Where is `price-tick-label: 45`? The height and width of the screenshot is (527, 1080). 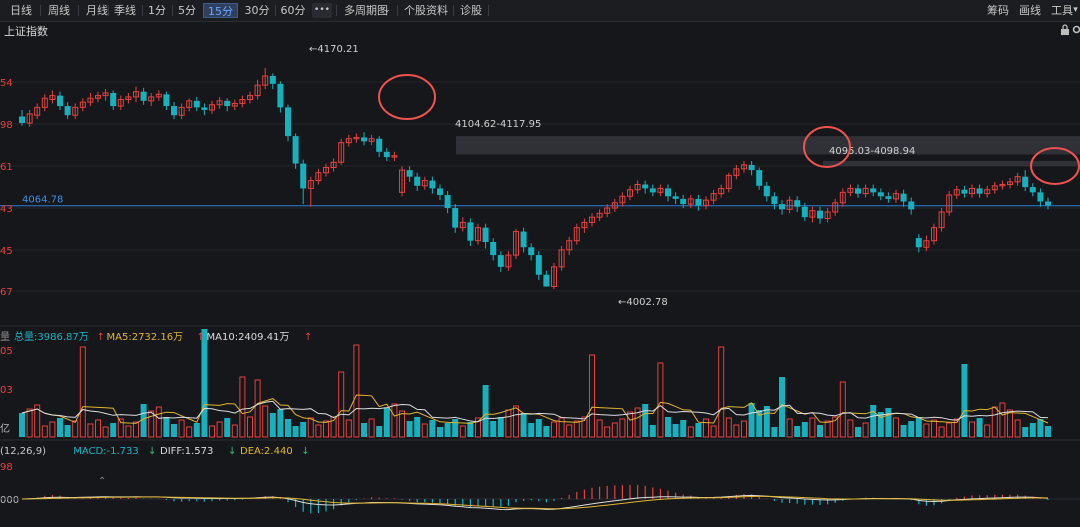
price-tick-label: 45 is located at coordinates (6, 251).